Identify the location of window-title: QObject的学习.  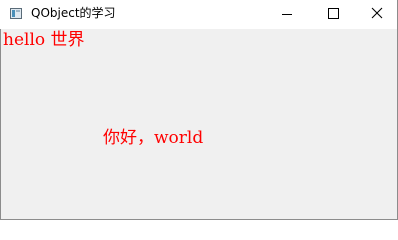
(73, 13).